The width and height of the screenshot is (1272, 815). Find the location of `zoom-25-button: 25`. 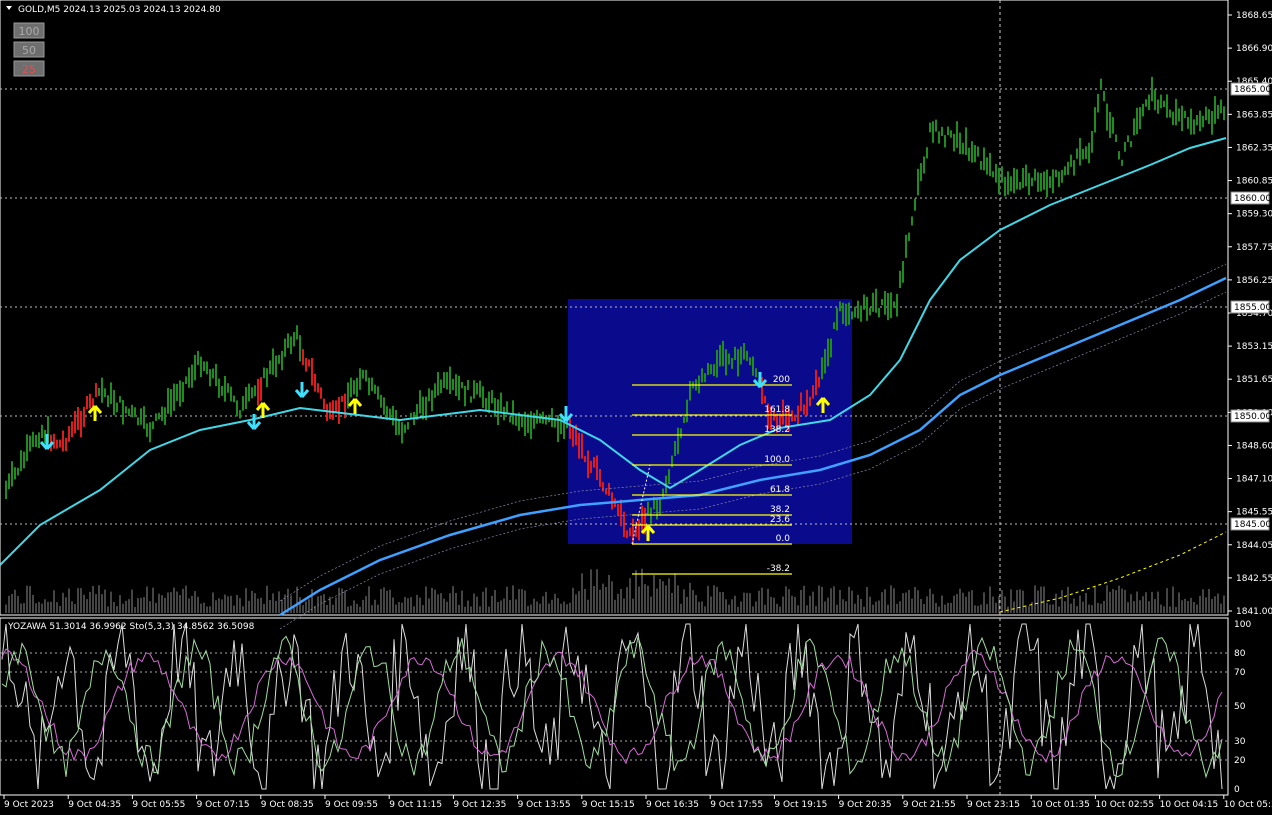

zoom-25-button: 25 is located at coordinates (29, 68).